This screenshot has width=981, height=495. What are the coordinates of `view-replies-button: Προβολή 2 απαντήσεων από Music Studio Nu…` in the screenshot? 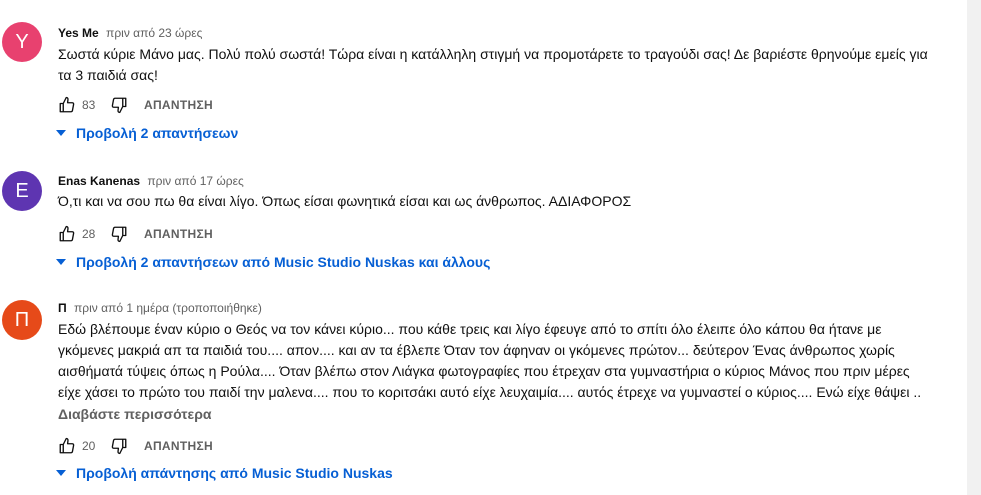 It's located at (272, 262).